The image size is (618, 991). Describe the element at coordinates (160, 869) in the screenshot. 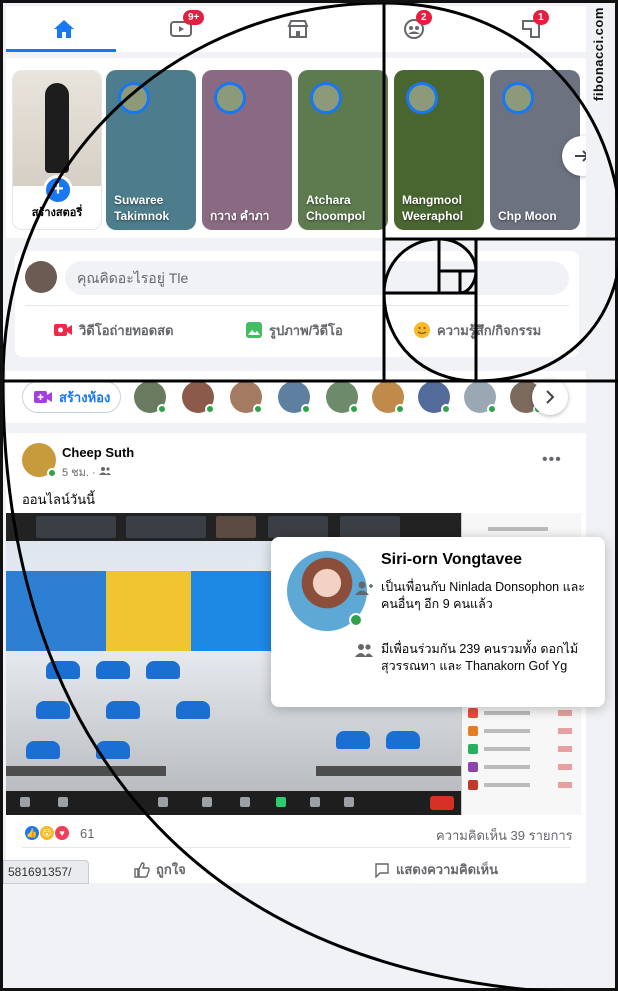

I see `like-button: ถูกใจ` at that location.